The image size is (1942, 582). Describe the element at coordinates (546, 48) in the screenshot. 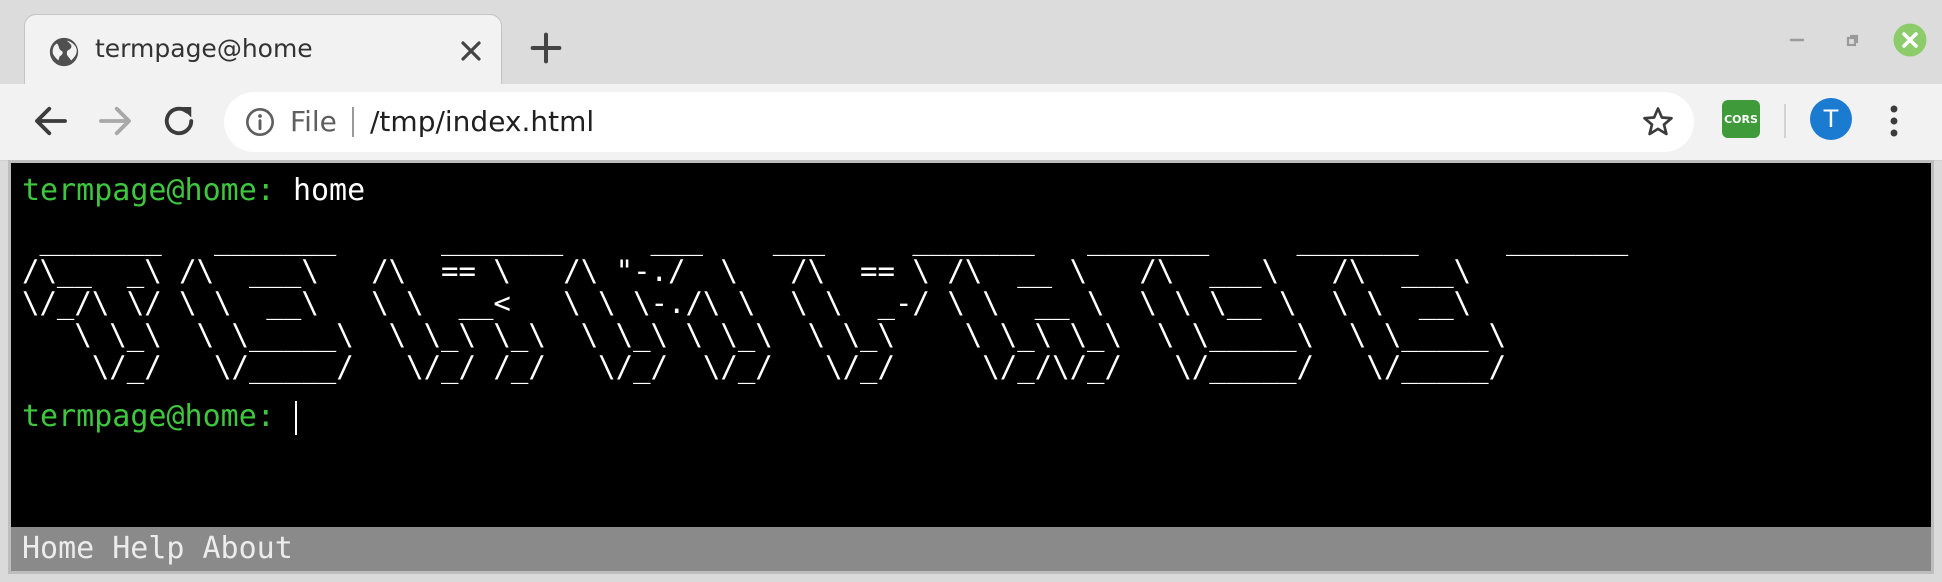

I see `new-tab-plus-icon` at that location.